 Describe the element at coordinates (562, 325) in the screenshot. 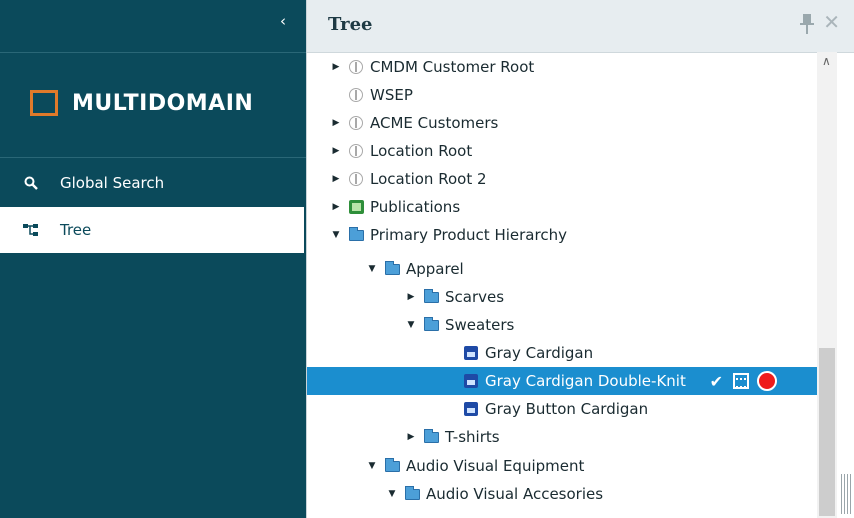

I see `tree-row: ▼ Sweaters` at that location.